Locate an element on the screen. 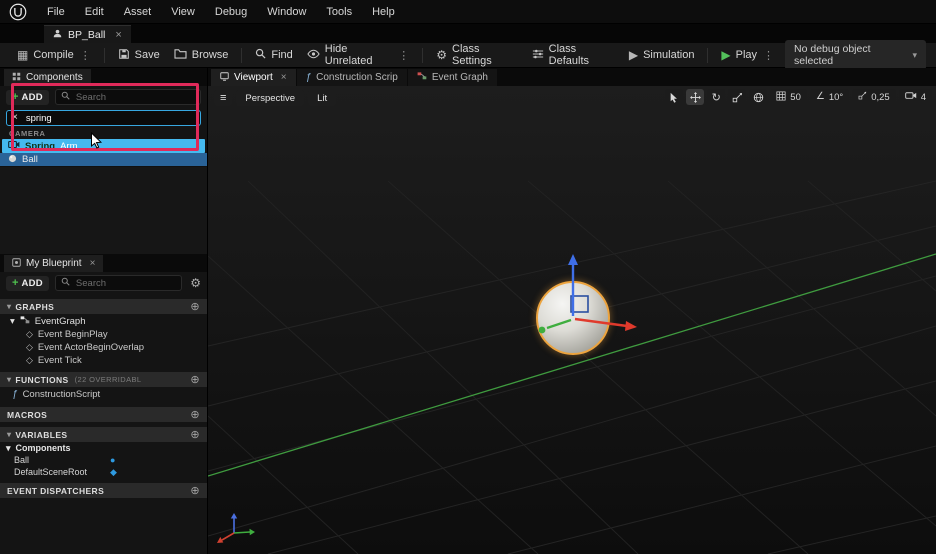  menu-file: File is located at coordinates (56, 12).